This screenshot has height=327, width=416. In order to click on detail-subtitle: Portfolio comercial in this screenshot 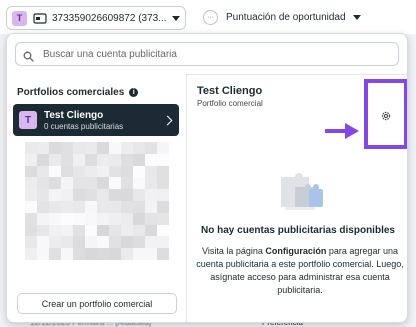, I will do `click(230, 103)`.